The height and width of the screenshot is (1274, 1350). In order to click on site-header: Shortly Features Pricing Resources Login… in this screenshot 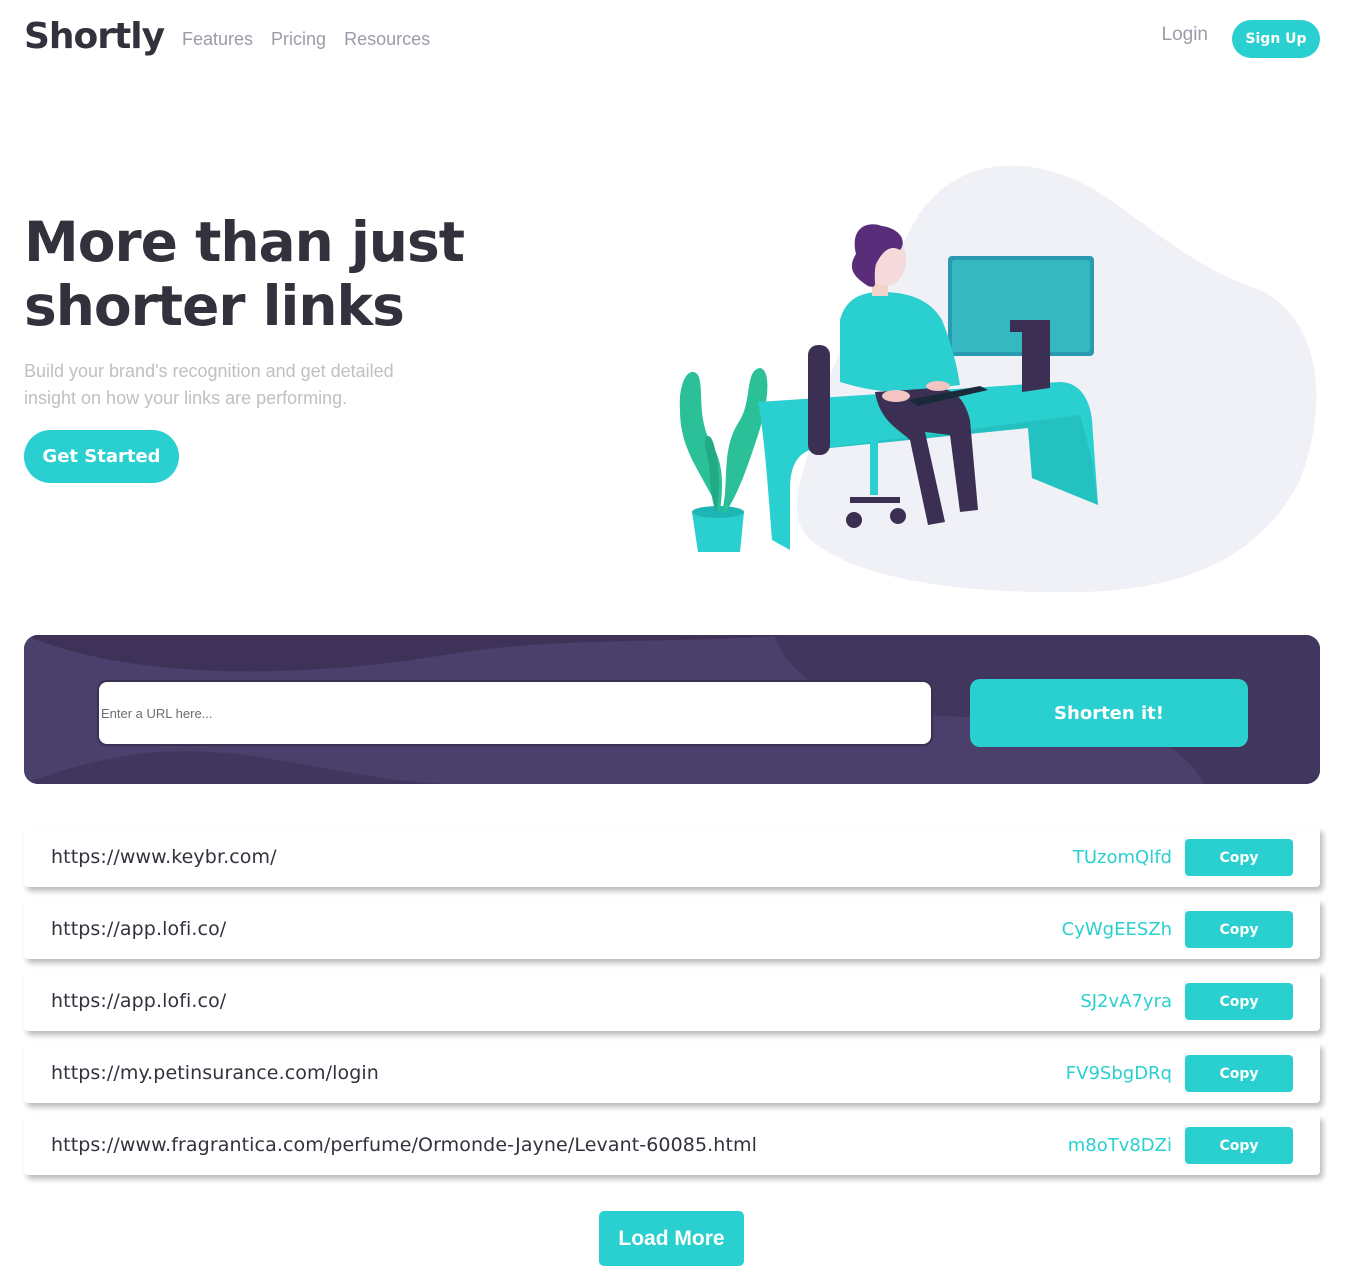, I will do `click(672, 39)`.